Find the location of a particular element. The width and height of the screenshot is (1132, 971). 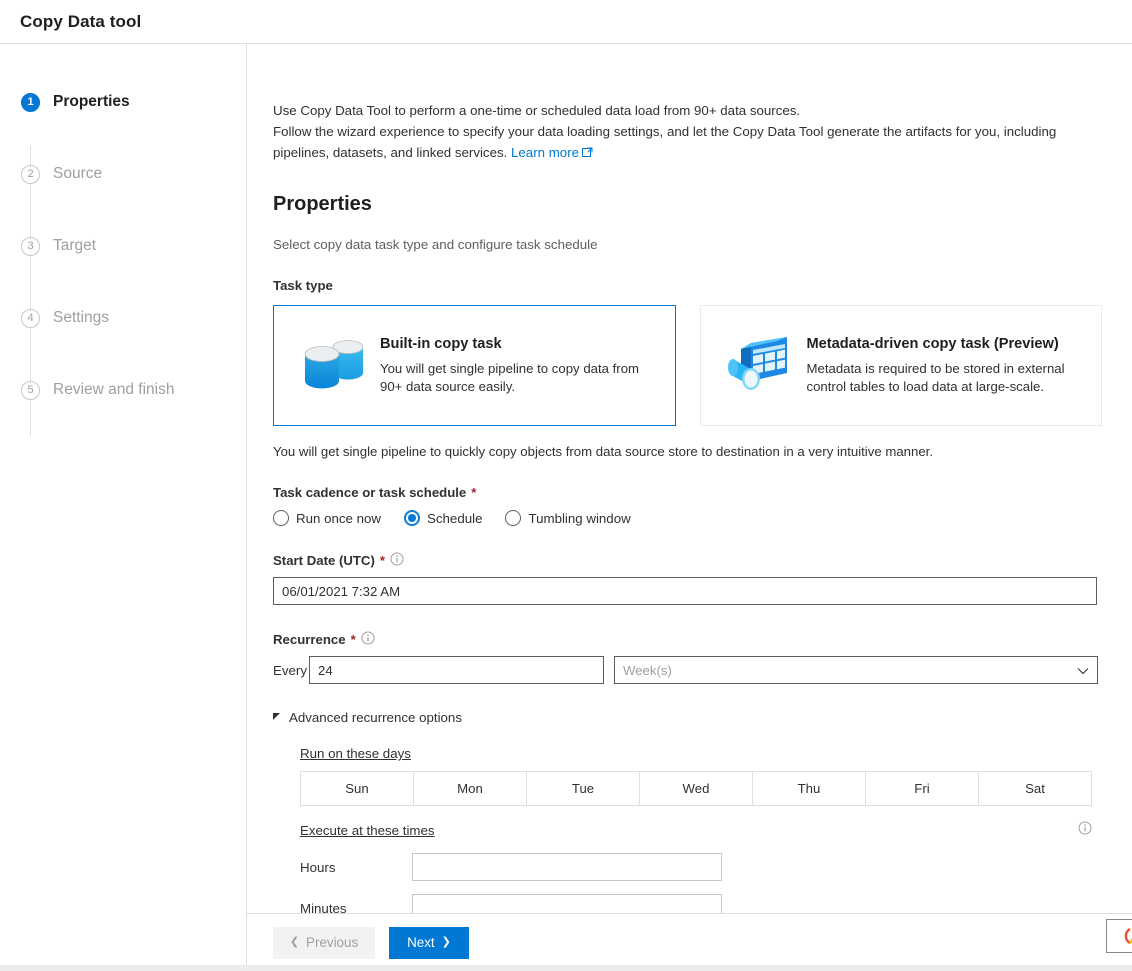

start-date-field-wrap is located at coordinates (685, 591).